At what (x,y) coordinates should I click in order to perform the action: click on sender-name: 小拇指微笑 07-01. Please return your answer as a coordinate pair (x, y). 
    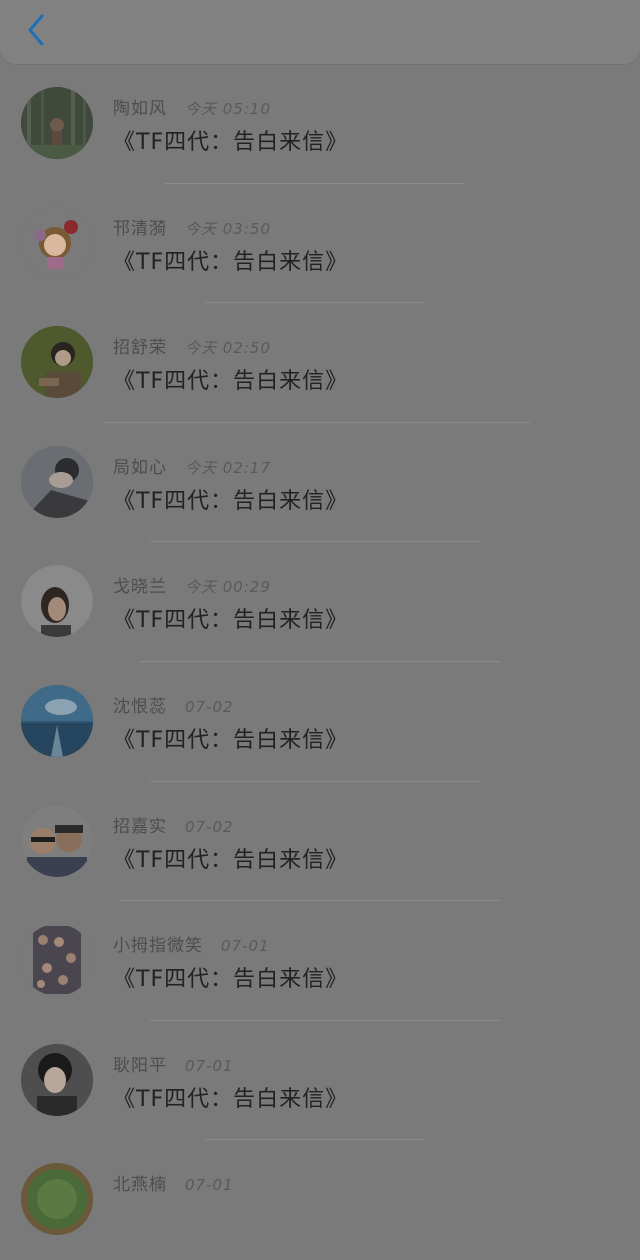
    Looking at the image, I should click on (191, 946).